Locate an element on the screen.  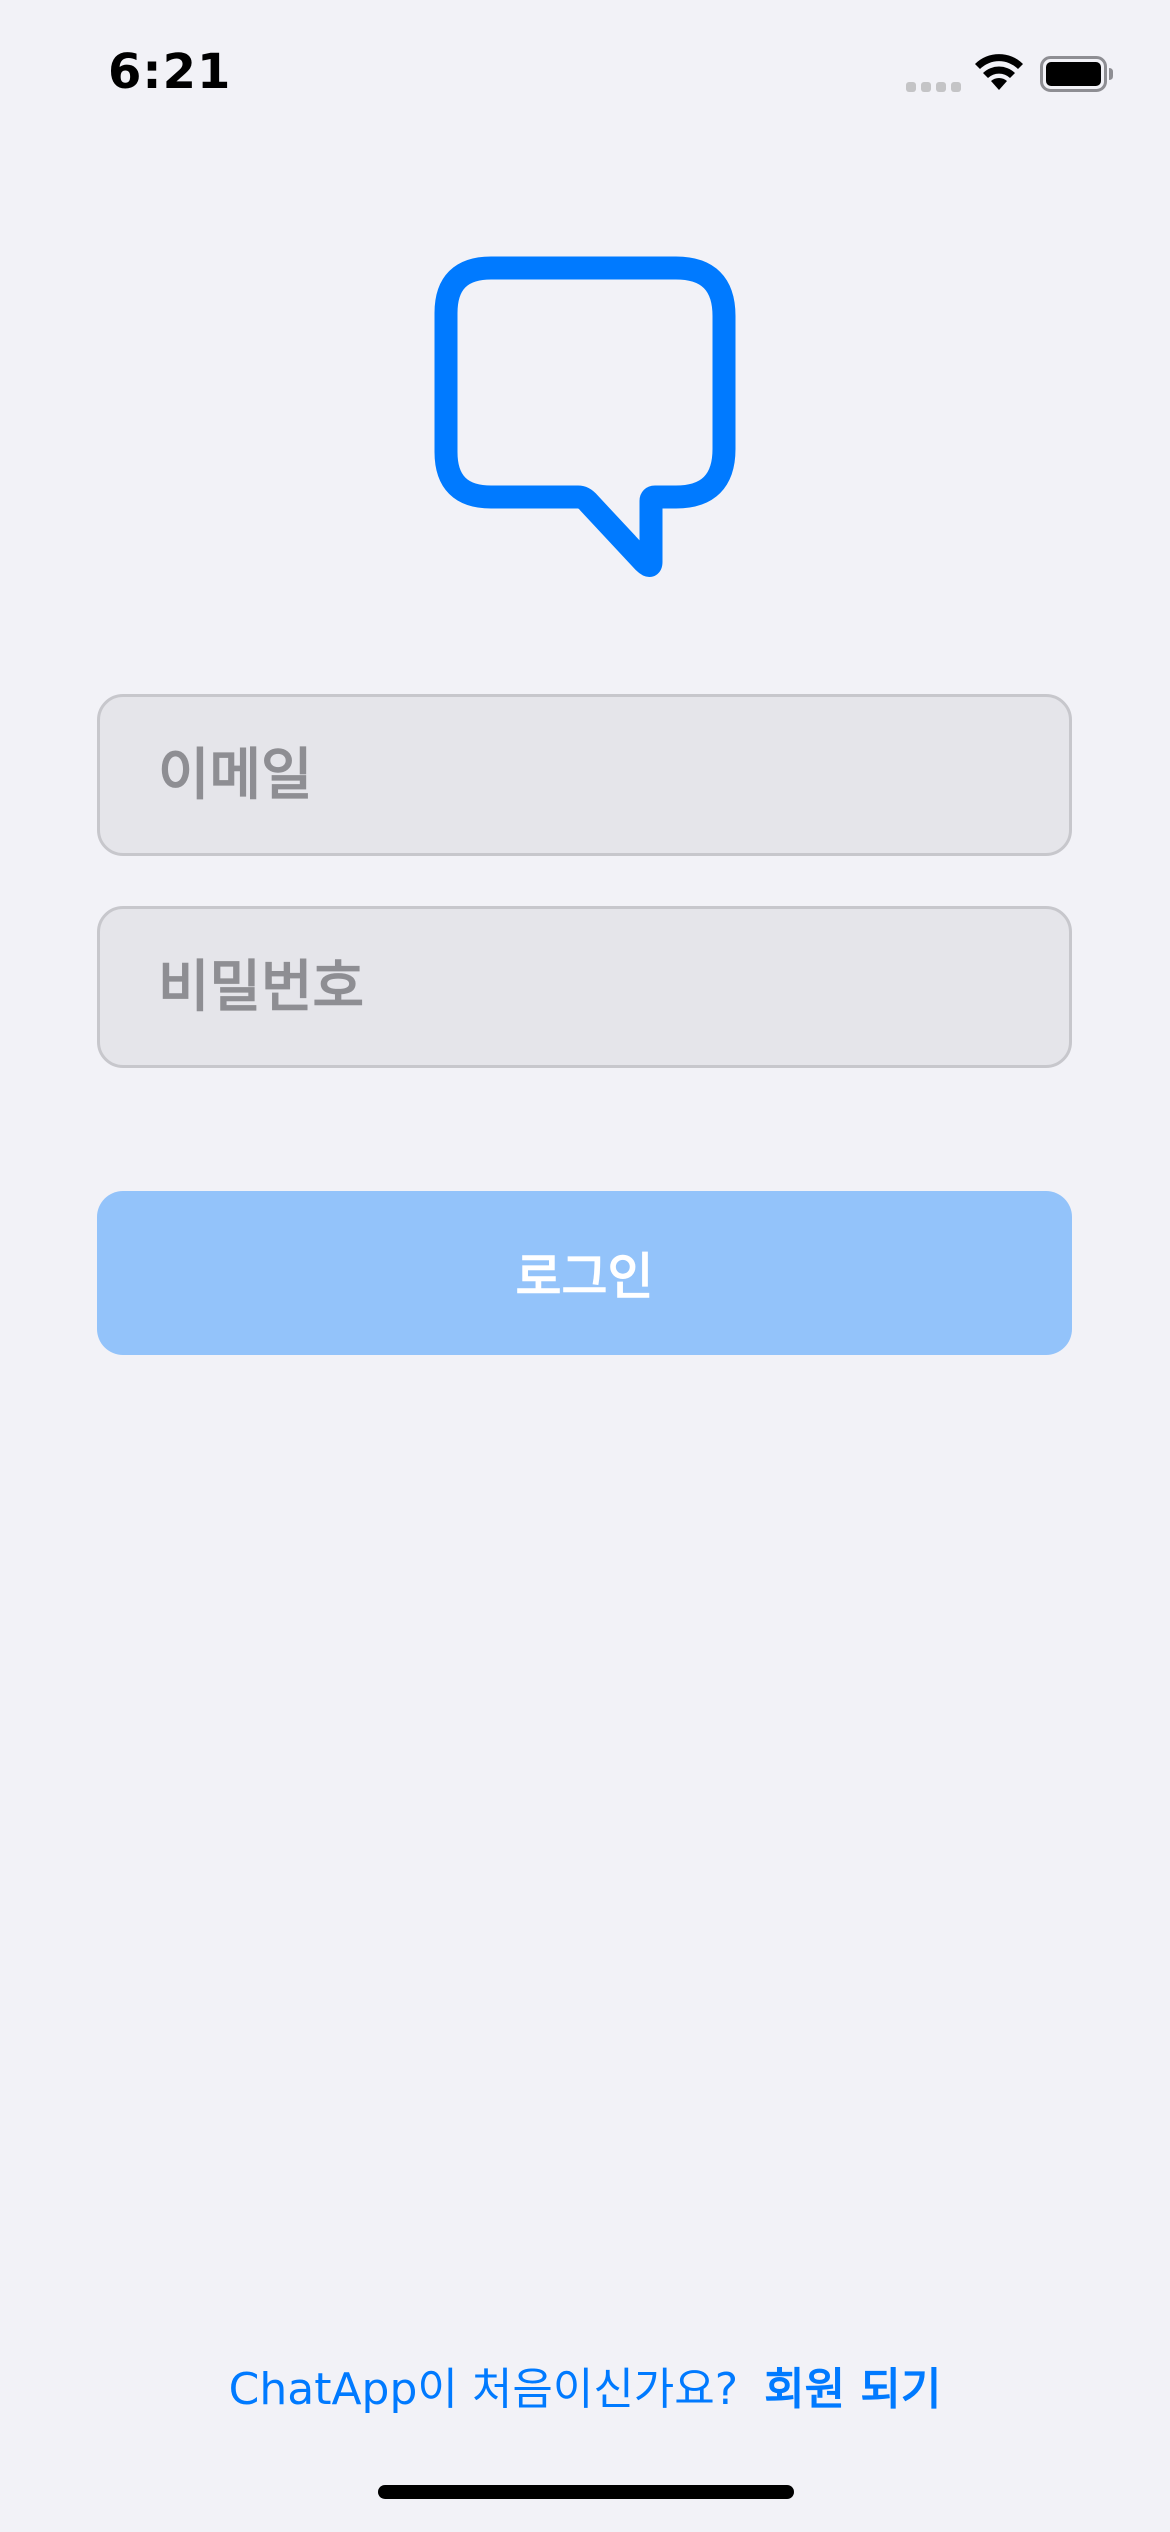
password-field is located at coordinates (584, 987).